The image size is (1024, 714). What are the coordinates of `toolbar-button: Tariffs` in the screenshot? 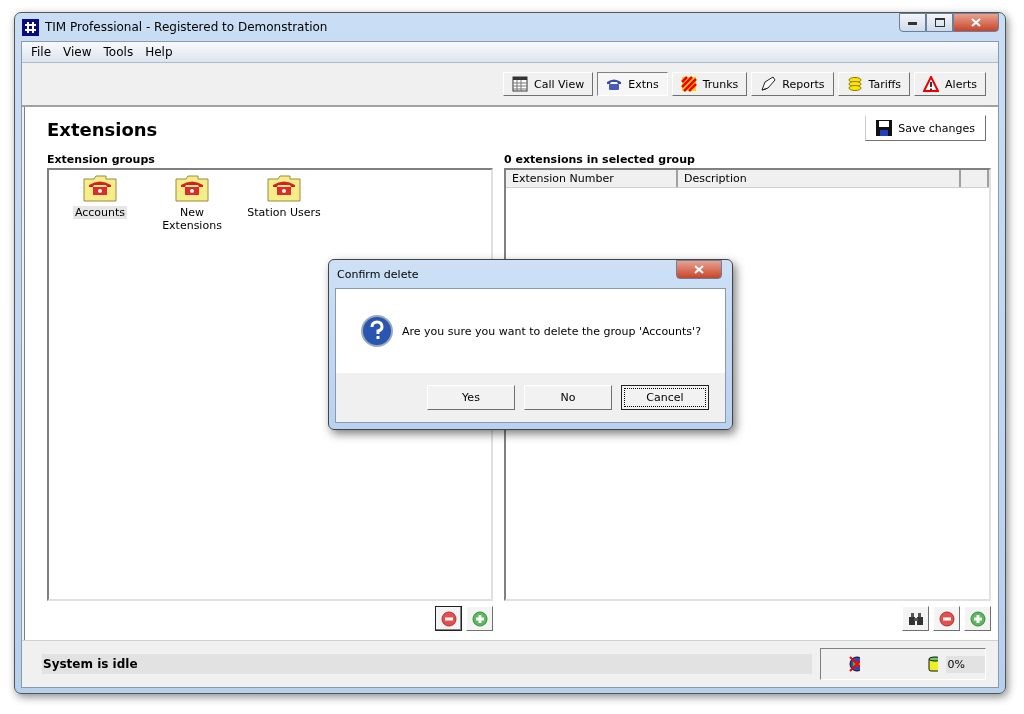 It's located at (874, 84).